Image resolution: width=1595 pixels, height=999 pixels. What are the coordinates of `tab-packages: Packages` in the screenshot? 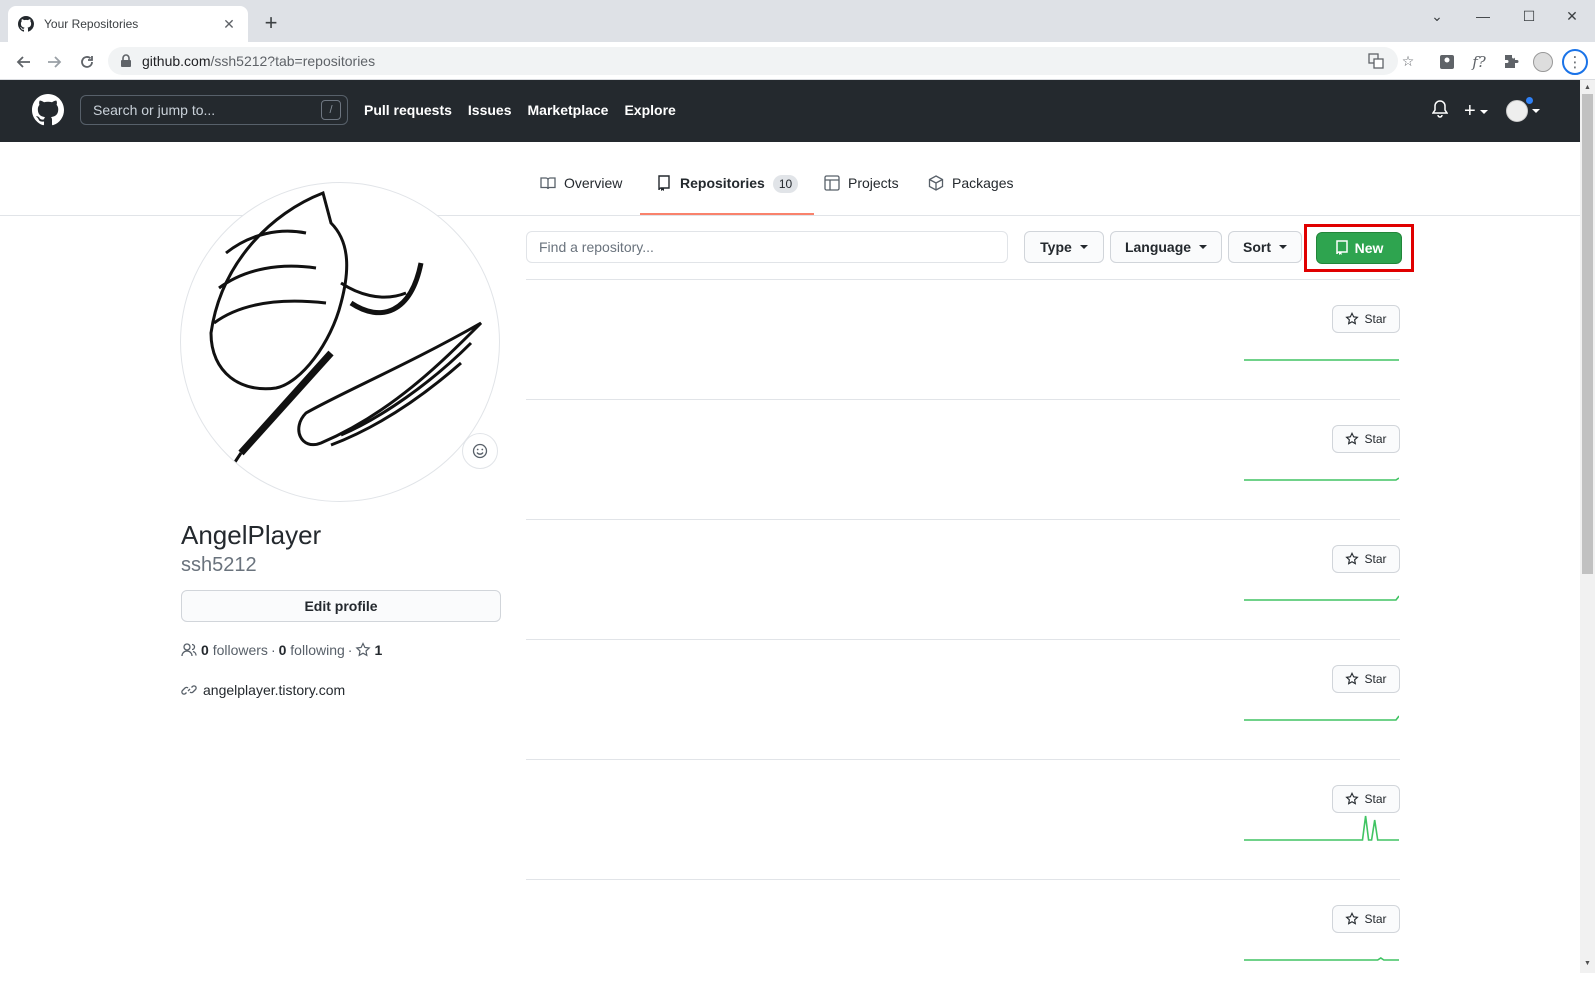 It's located at (970, 195).